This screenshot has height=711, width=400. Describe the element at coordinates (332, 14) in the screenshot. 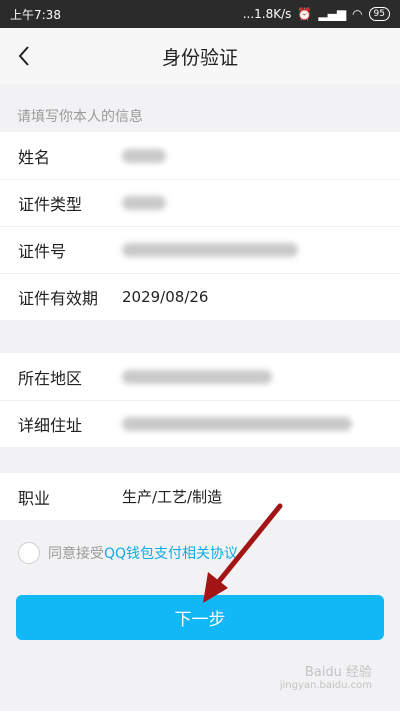

I see `signal-icon: ▂▄▆` at that location.